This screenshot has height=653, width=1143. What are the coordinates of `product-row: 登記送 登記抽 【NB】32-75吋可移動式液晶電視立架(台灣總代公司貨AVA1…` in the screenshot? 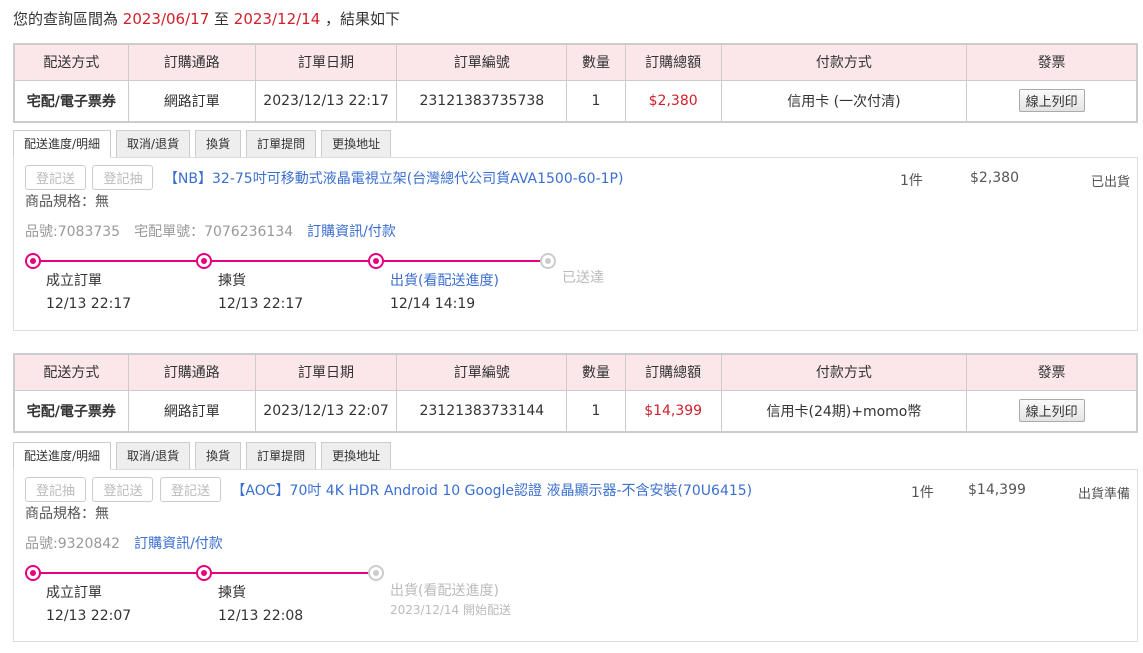 It's located at (575, 177).